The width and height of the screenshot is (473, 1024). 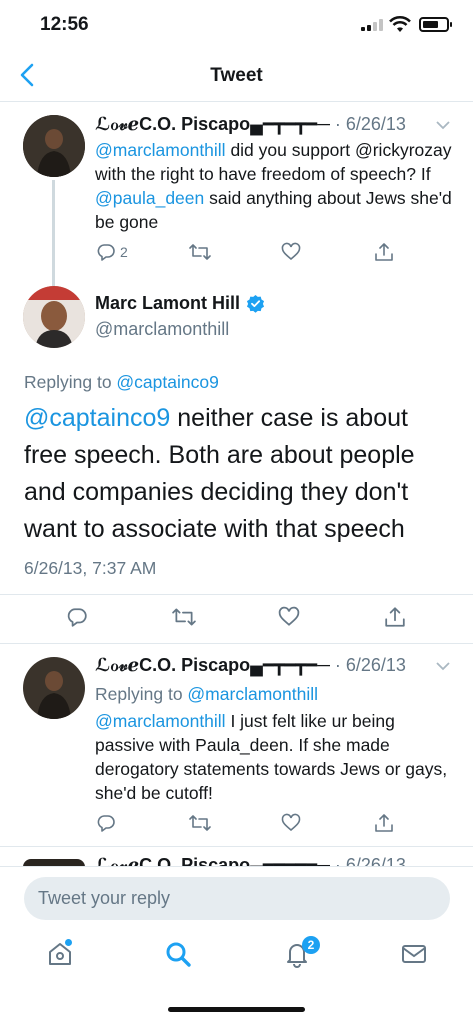 I want to click on messages-icon, so click(x=414, y=954).